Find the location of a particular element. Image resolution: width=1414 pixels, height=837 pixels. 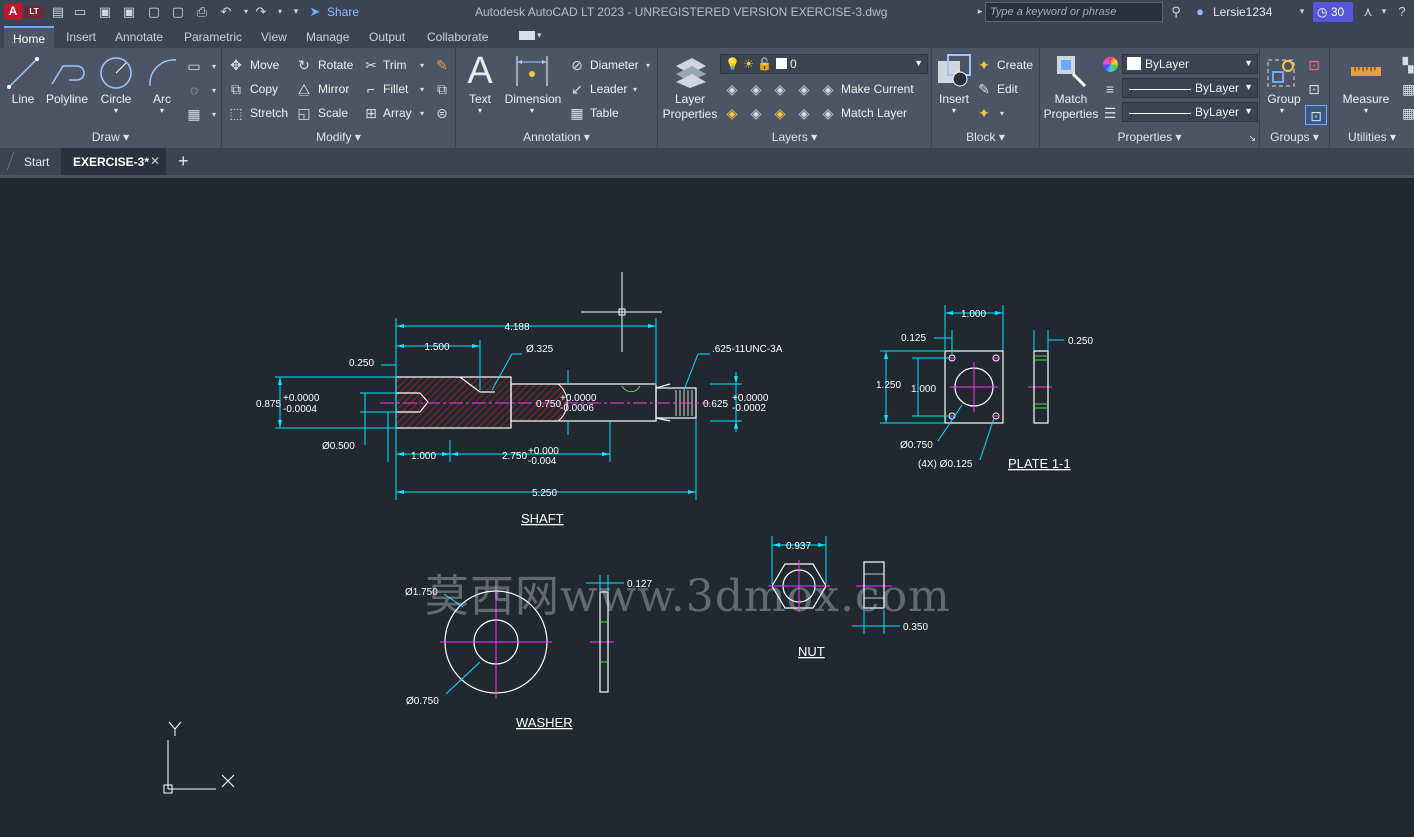

group-icon is located at coordinates (1282, 72).